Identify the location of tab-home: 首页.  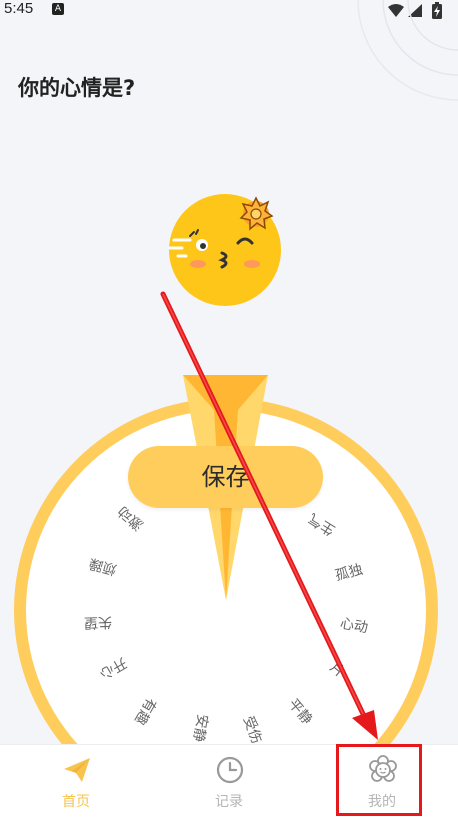
(76, 782).